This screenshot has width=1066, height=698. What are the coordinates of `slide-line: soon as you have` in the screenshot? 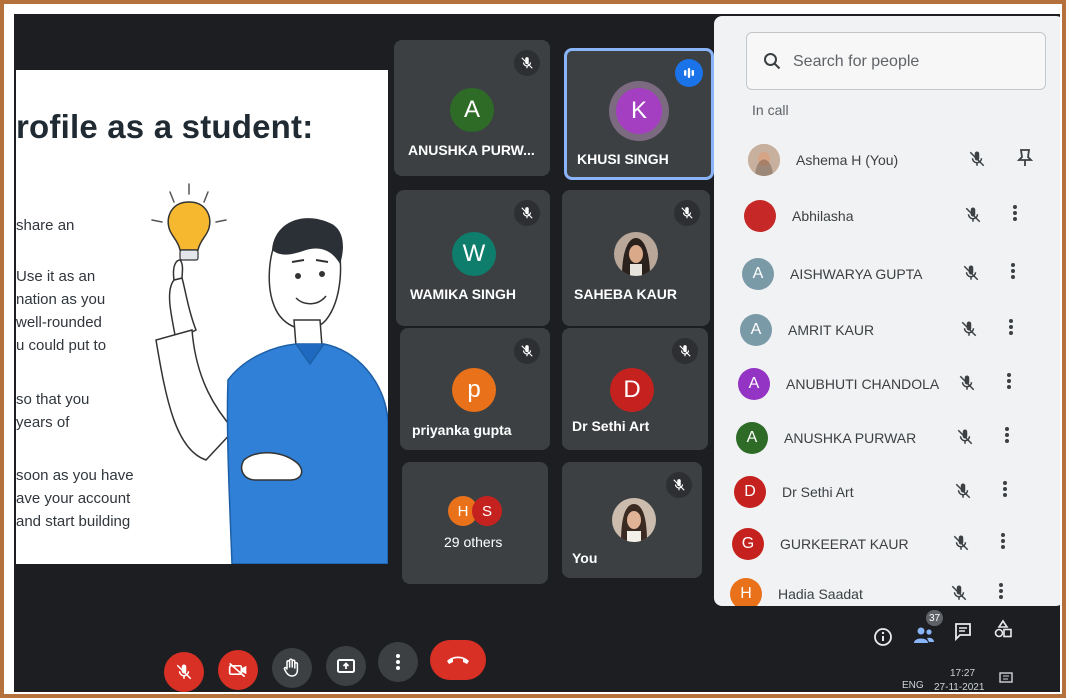 It's located at (75, 475).